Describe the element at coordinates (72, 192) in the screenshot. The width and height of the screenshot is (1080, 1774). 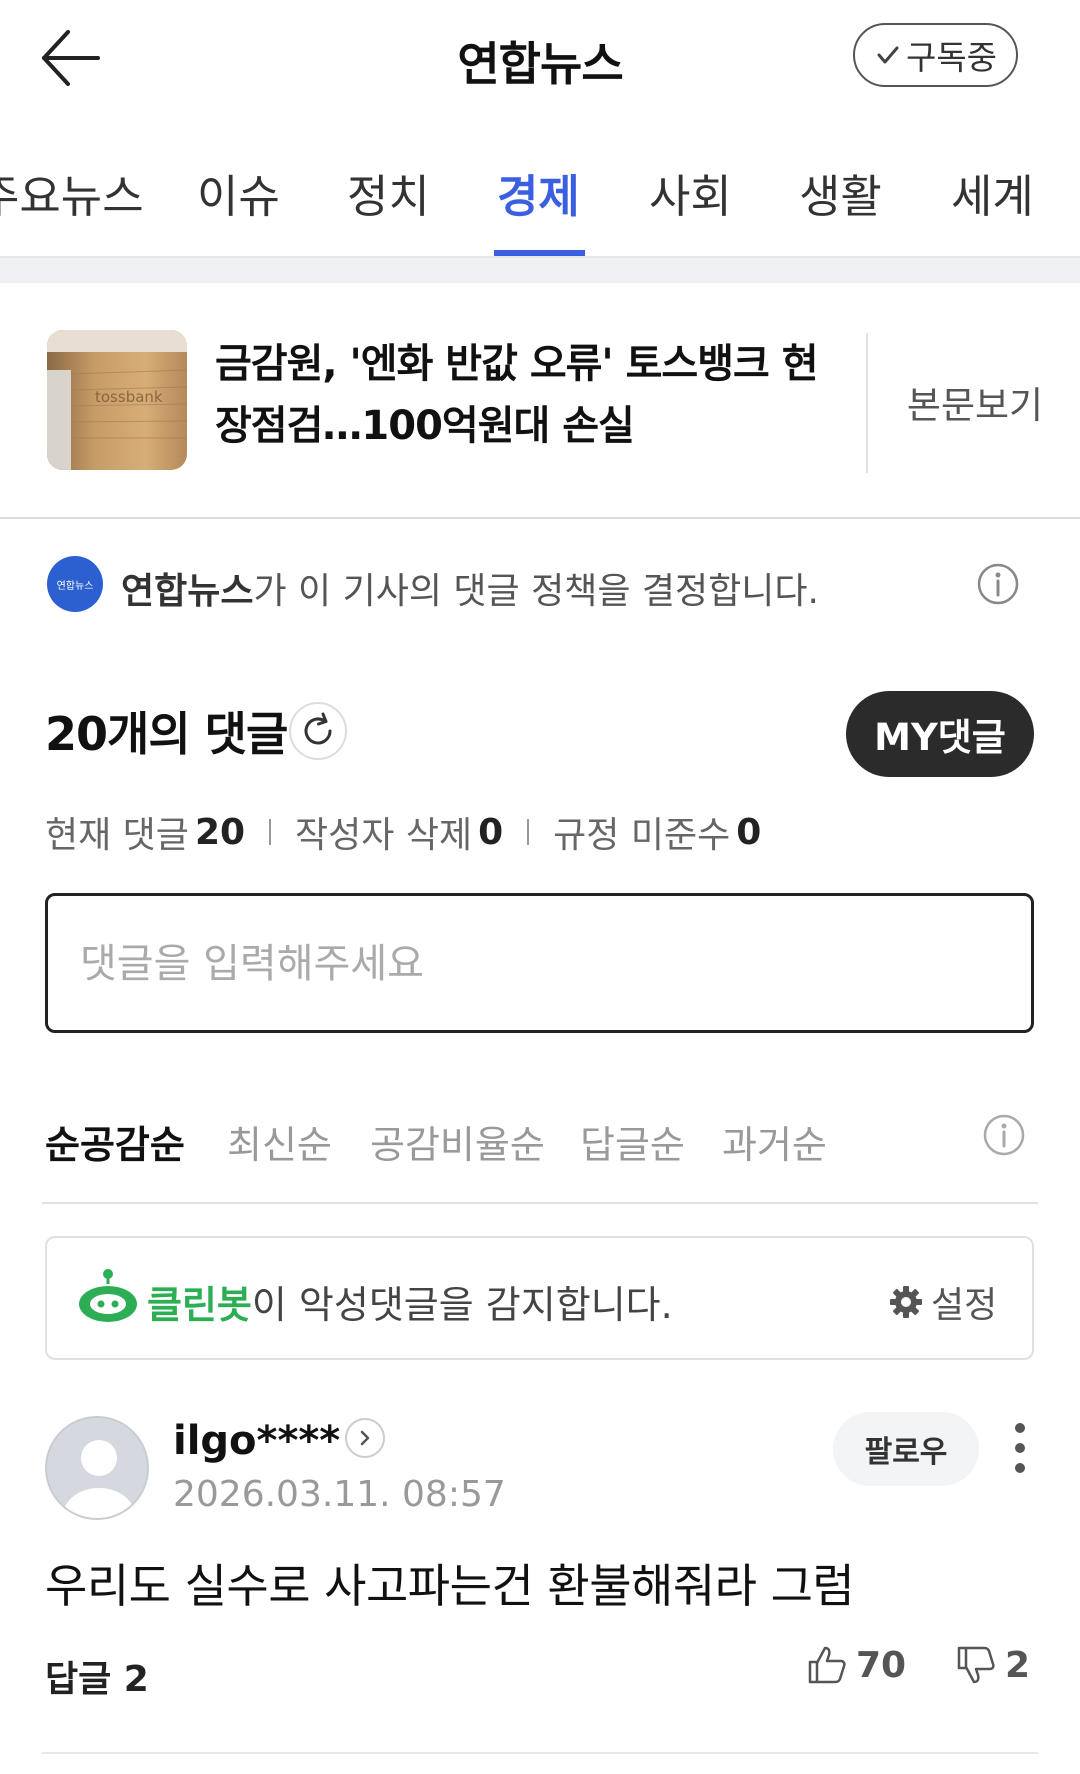
I see `tab-main-news: 주요뉴스` at that location.